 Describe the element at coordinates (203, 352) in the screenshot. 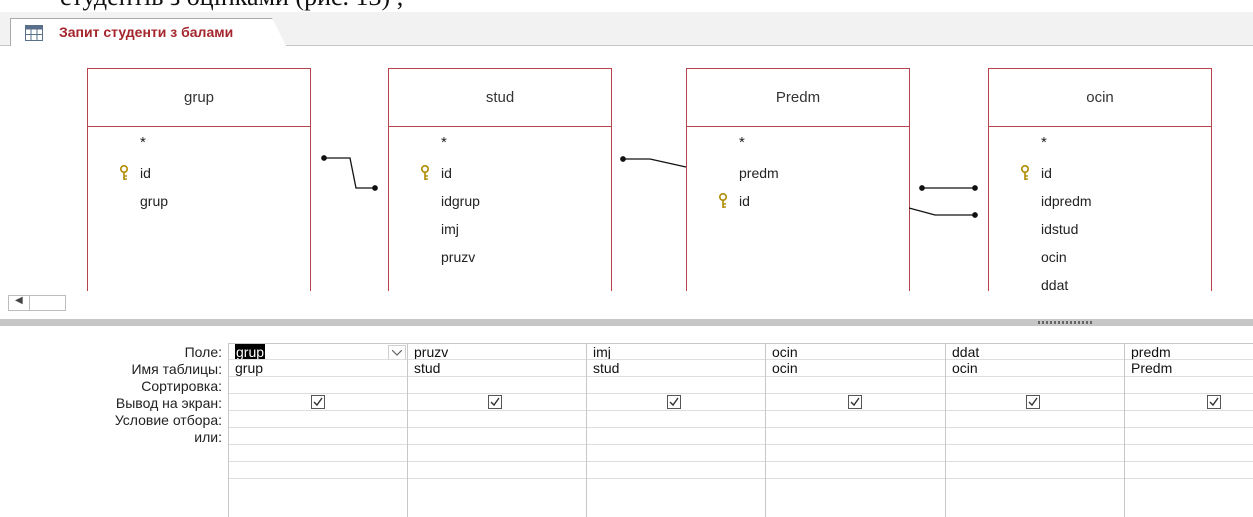

I see `row-label-field: Поле:` at that location.